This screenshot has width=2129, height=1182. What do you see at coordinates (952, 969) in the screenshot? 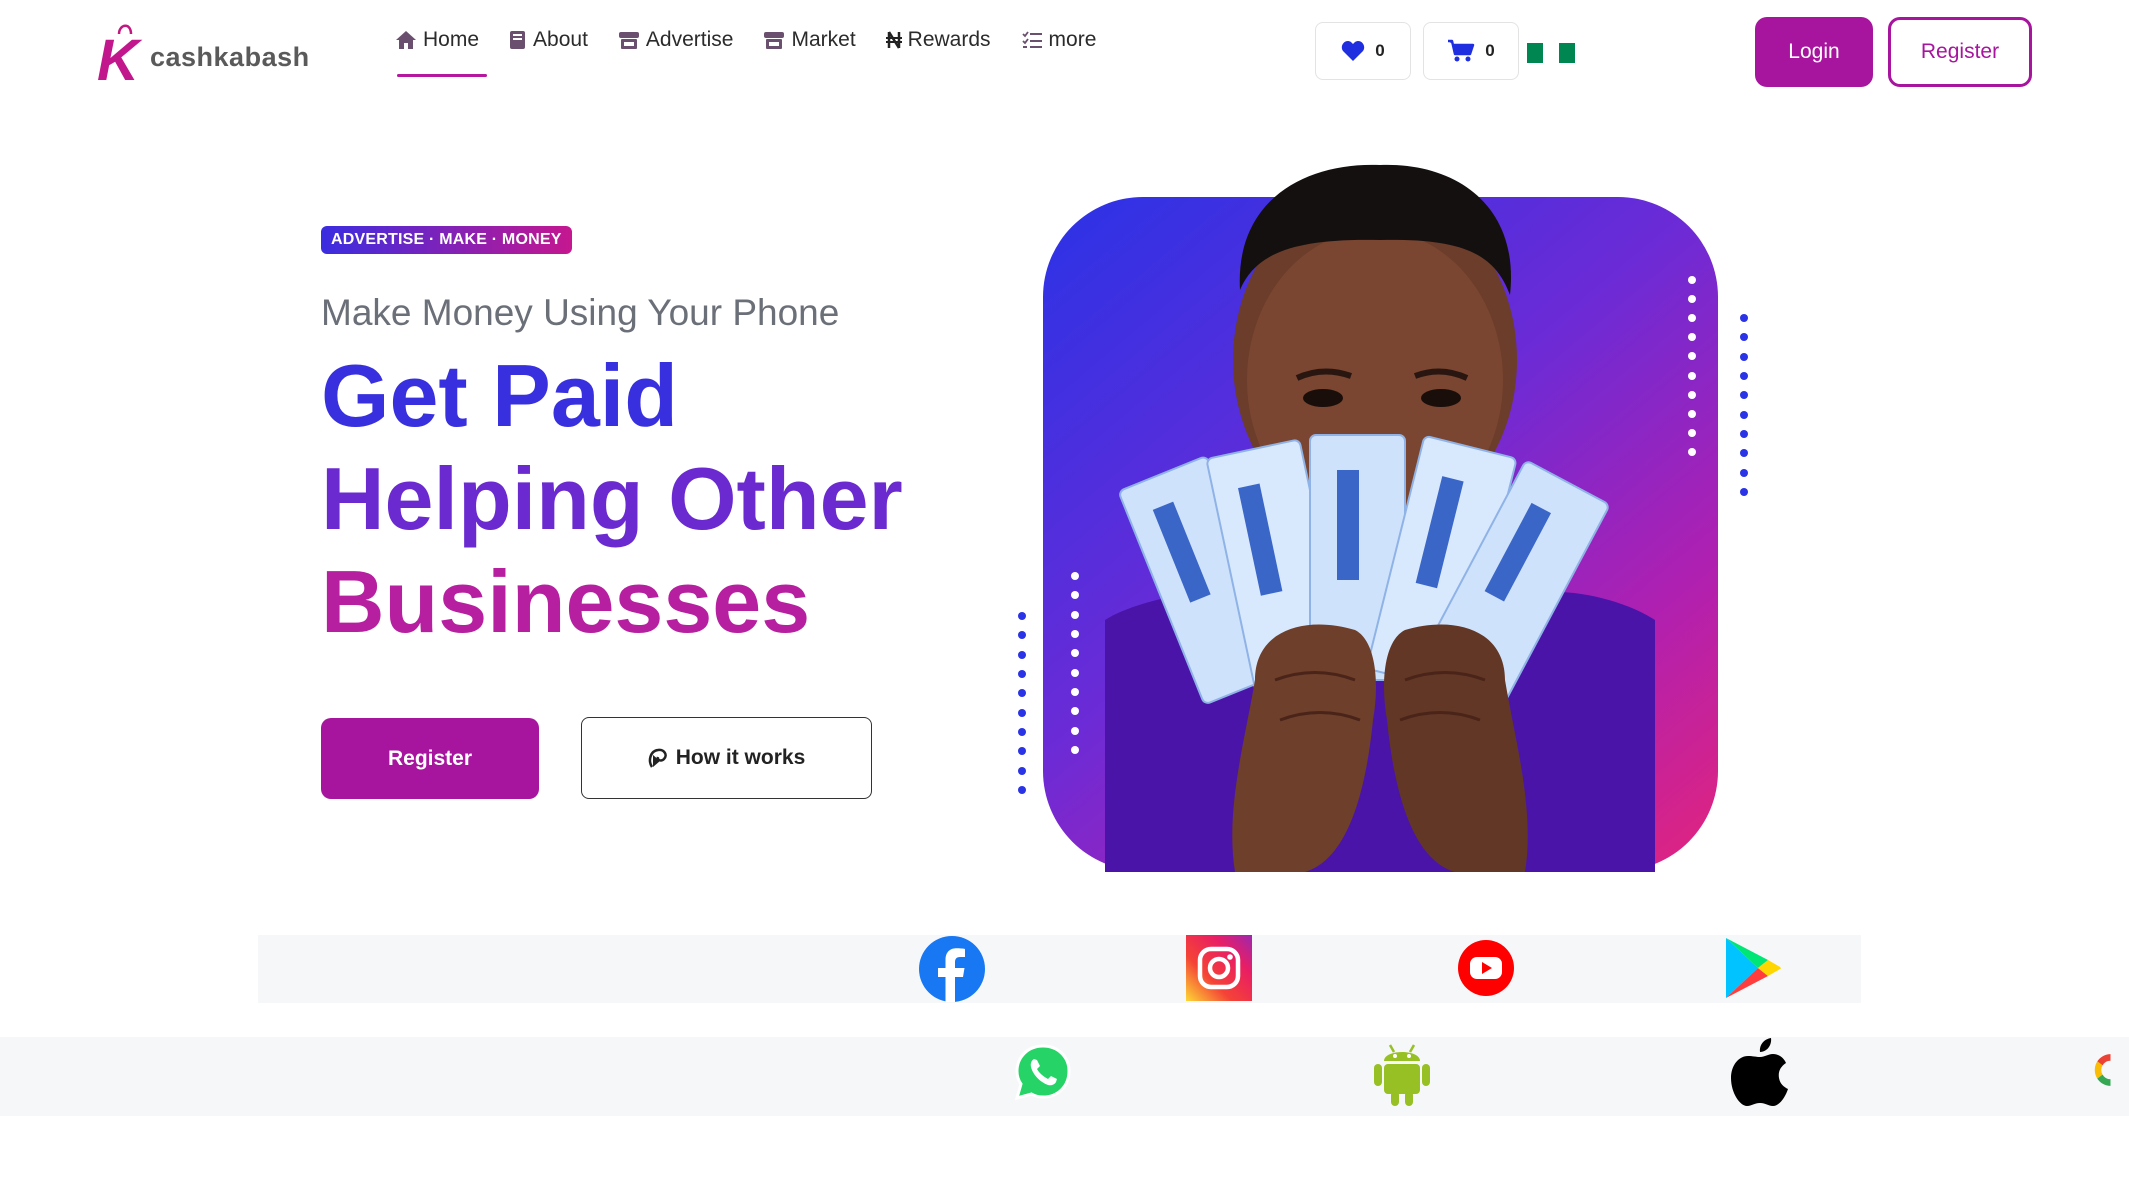
I see `facebook-icon` at bounding box center [952, 969].